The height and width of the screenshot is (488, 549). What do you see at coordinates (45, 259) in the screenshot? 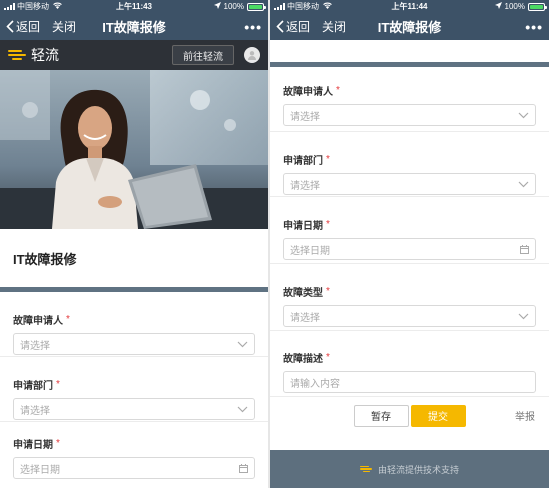
I see `form-title: IT故障报修` at bounding box center [45, 259].